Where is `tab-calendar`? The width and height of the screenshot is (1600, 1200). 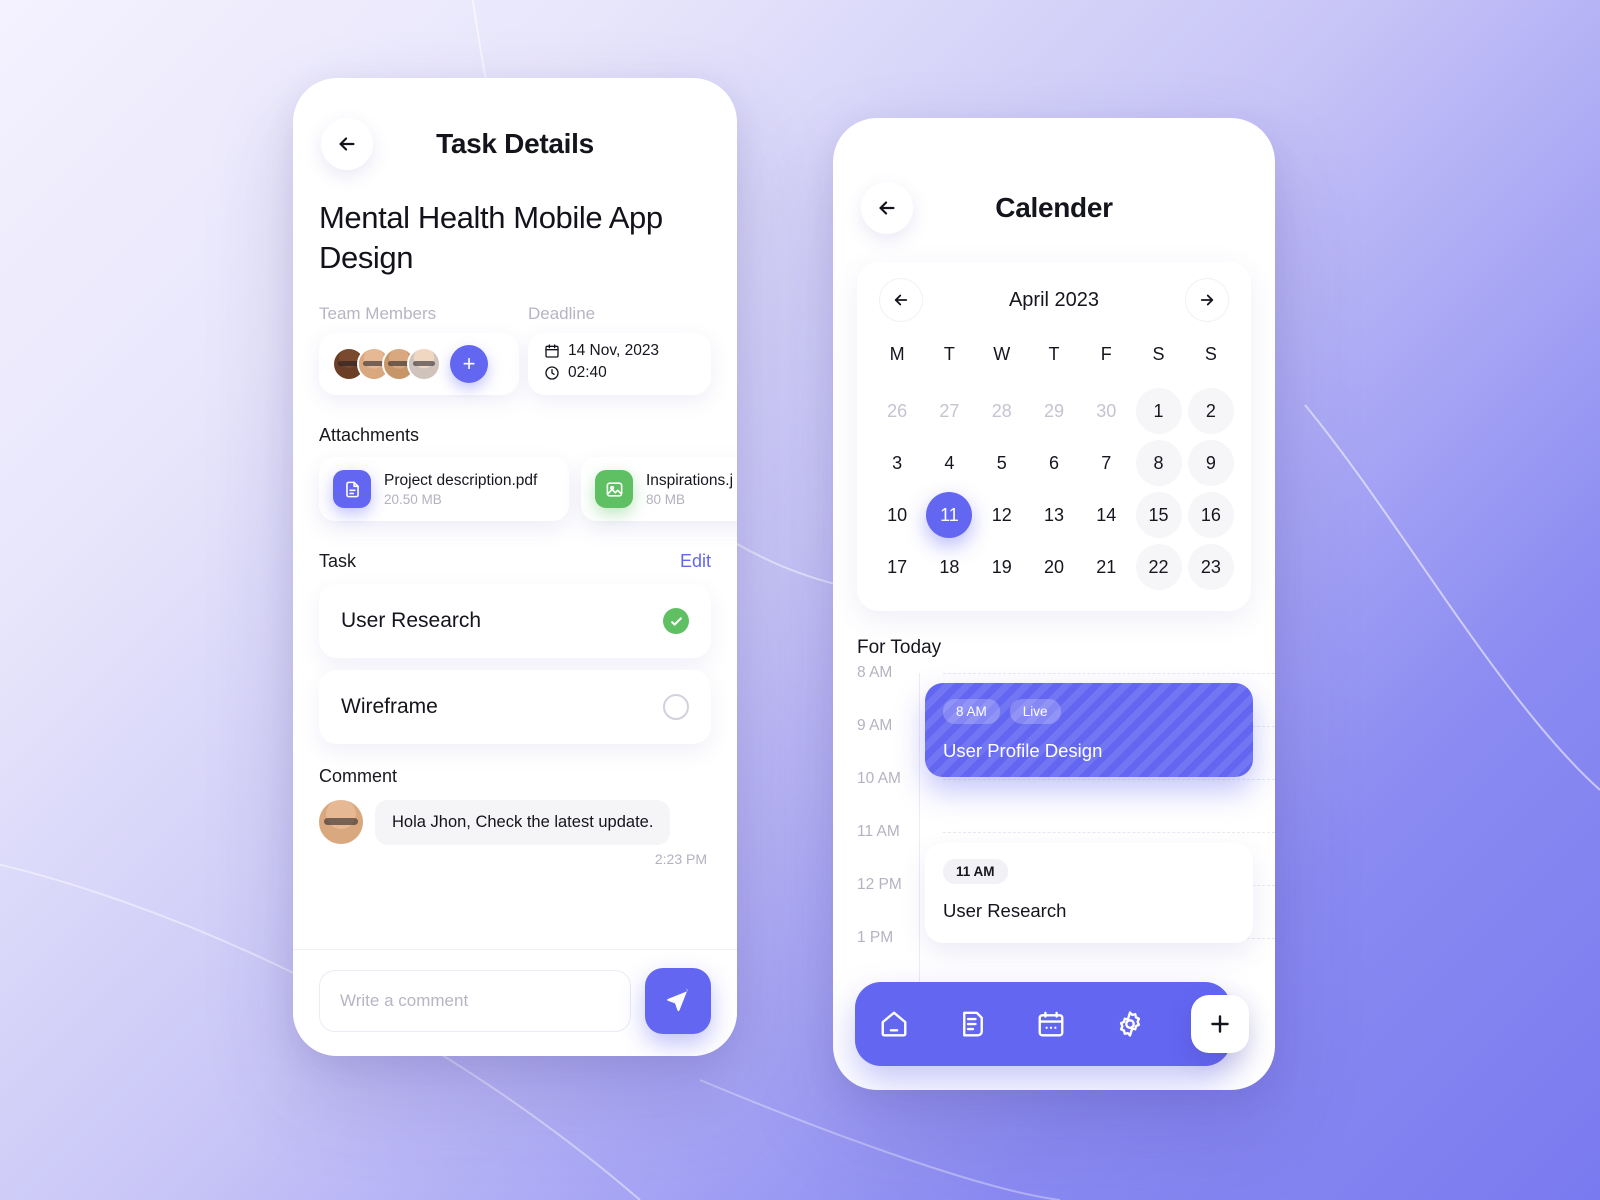
tab-calendar is located at coordinates (1051, 1024).